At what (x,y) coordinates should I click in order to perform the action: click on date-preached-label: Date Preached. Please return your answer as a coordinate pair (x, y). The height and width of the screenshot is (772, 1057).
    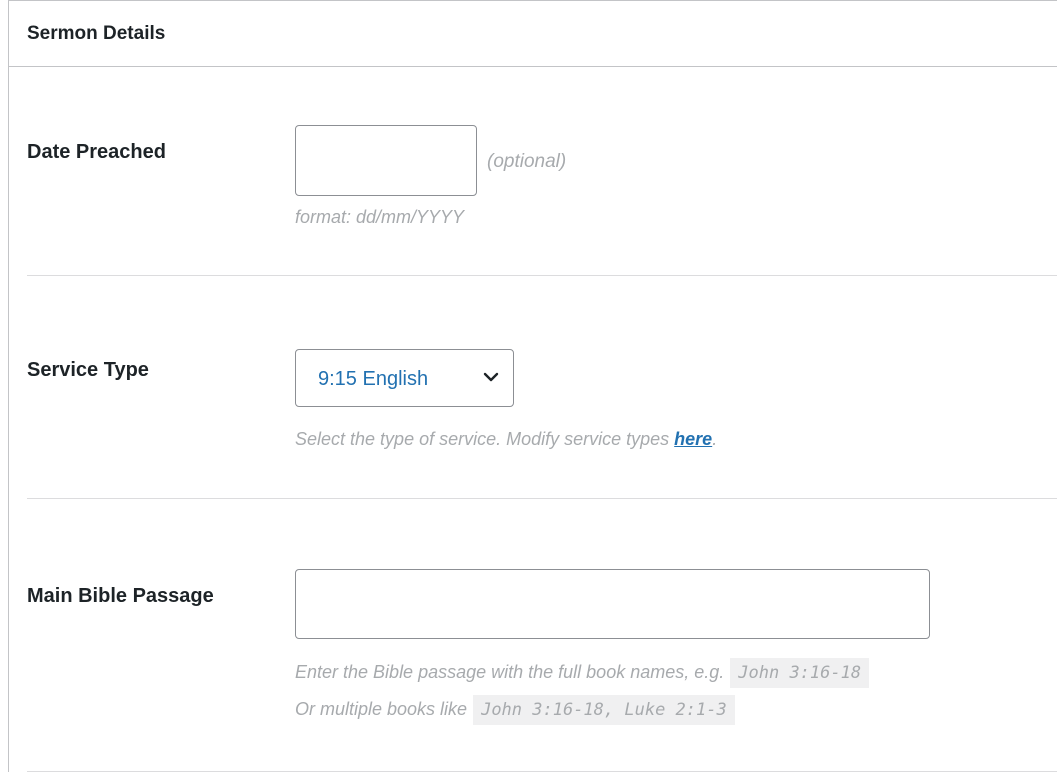
    Looking at the image, I should click on (96, 152).